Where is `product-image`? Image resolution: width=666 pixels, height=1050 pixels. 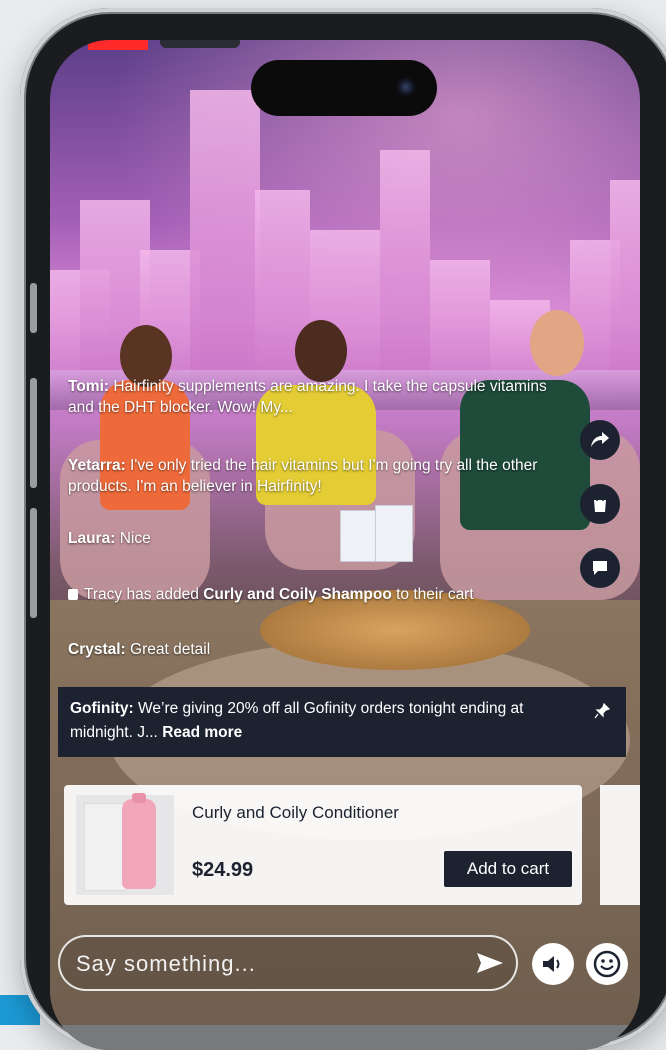 product-image is located at coordinates (125, 844).